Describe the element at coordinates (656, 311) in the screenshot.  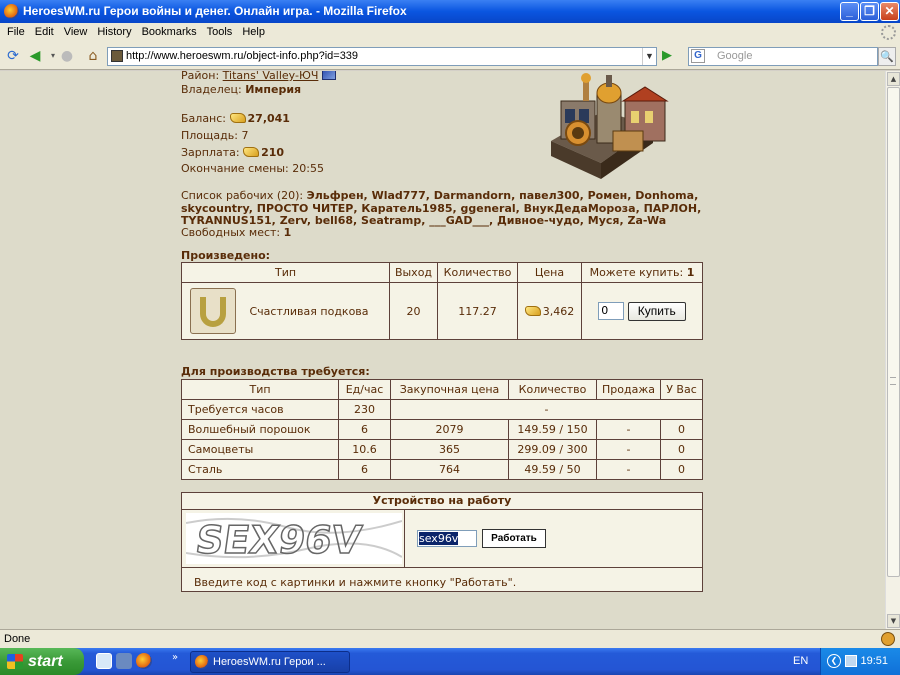
I see `buy-button: Купить` at that location.